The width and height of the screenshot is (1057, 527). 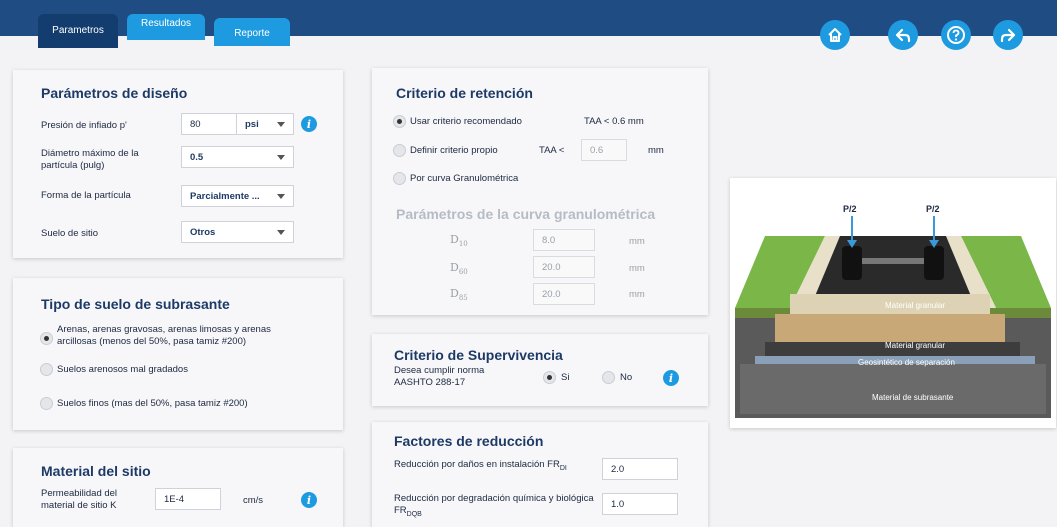 I want to click on d60-input: 20.0, so click(x=564, y=267).